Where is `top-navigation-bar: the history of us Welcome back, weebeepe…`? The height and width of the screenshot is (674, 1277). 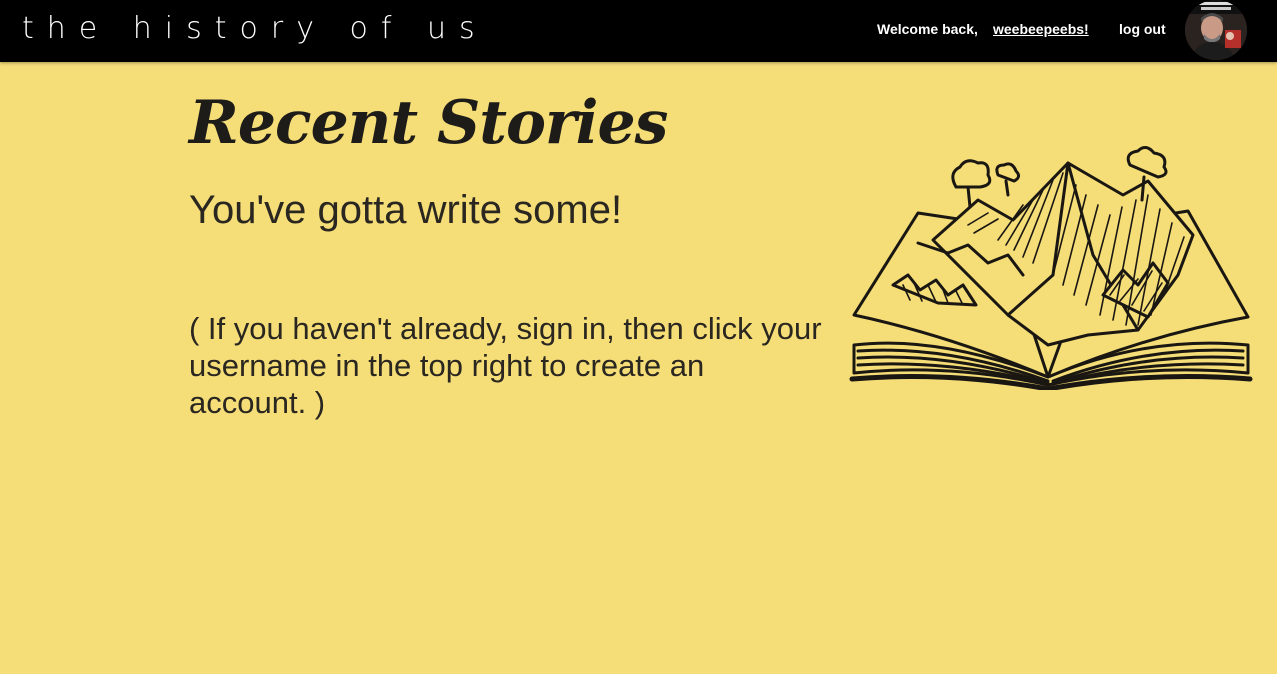 top-navigation-bar: the history of us Welcome back, weebeepe… is located at coordinates (638, 31).